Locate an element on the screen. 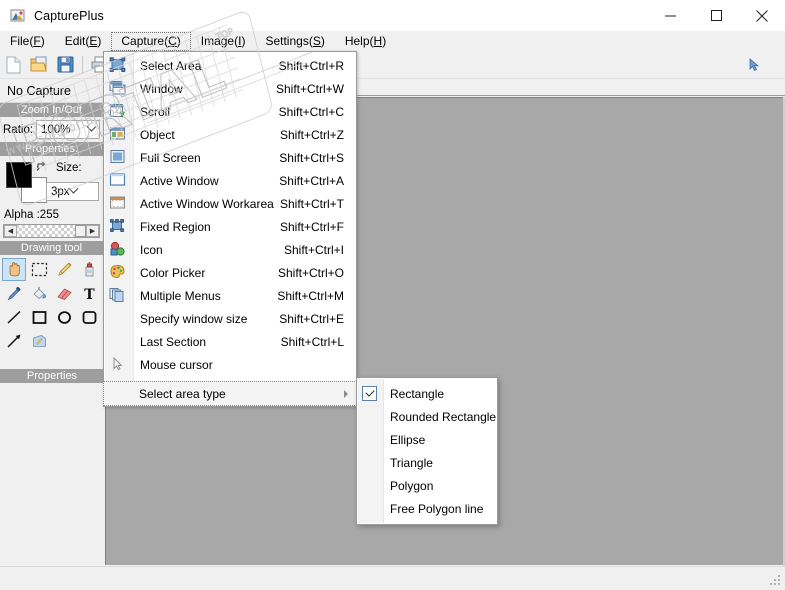 This screenshot has height=590, width=785. paint-bucket-tool-icon is located at coordinates (39, 293).